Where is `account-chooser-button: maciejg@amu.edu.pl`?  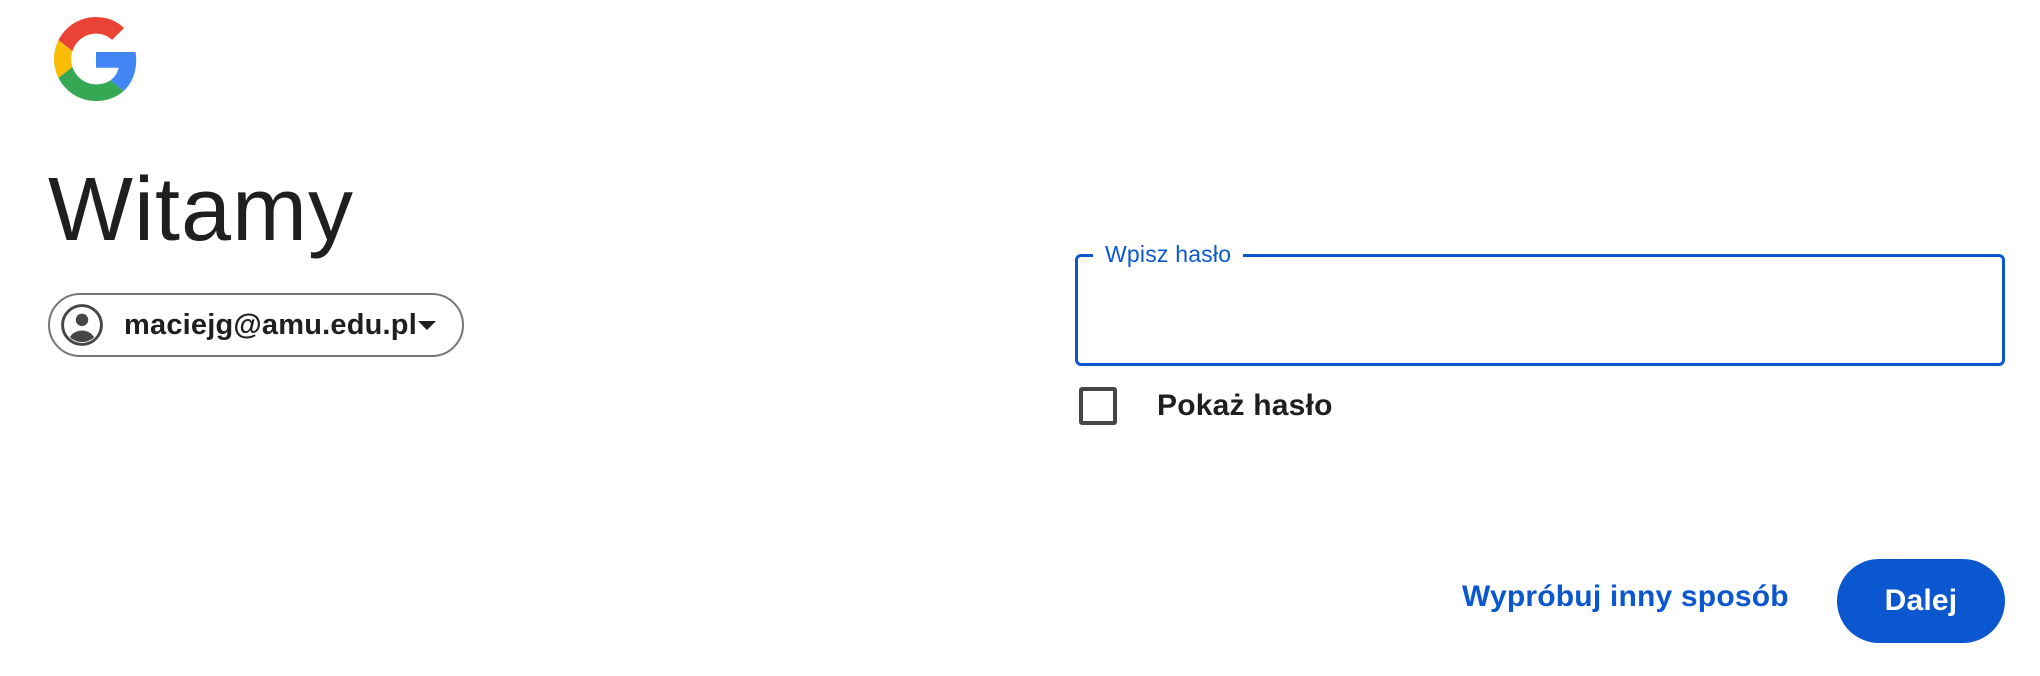 account-chooser-button: maciejg@amu.edu.pl is located at coordinates (256, 325).